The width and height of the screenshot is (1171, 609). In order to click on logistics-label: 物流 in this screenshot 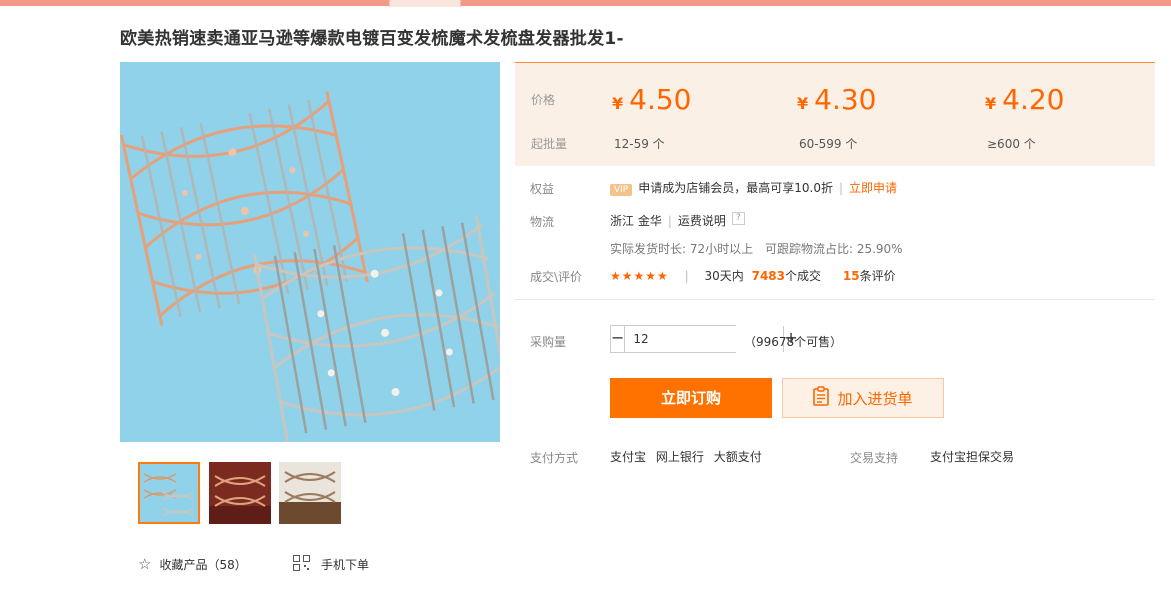, I will do `click(542, 222)`.